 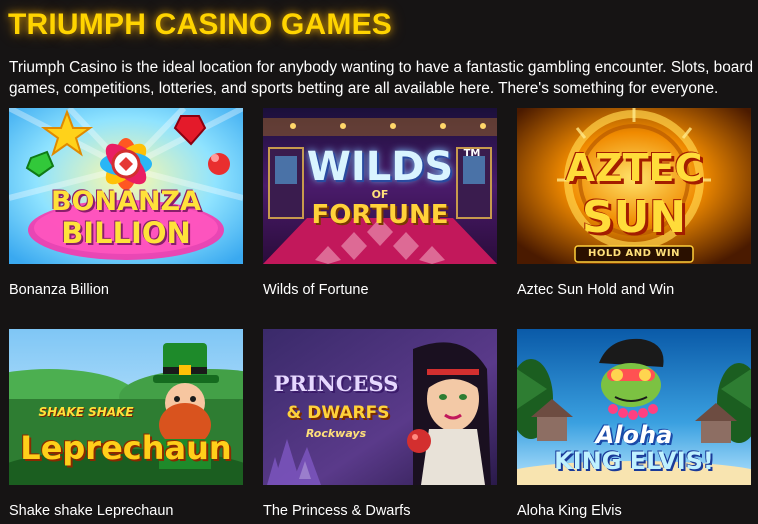 What do you see at coordinates (200, 24) in the screenshot?
I see `page-title: TRIUMPH CASINO GAMES` at bounding box center [200, 24].